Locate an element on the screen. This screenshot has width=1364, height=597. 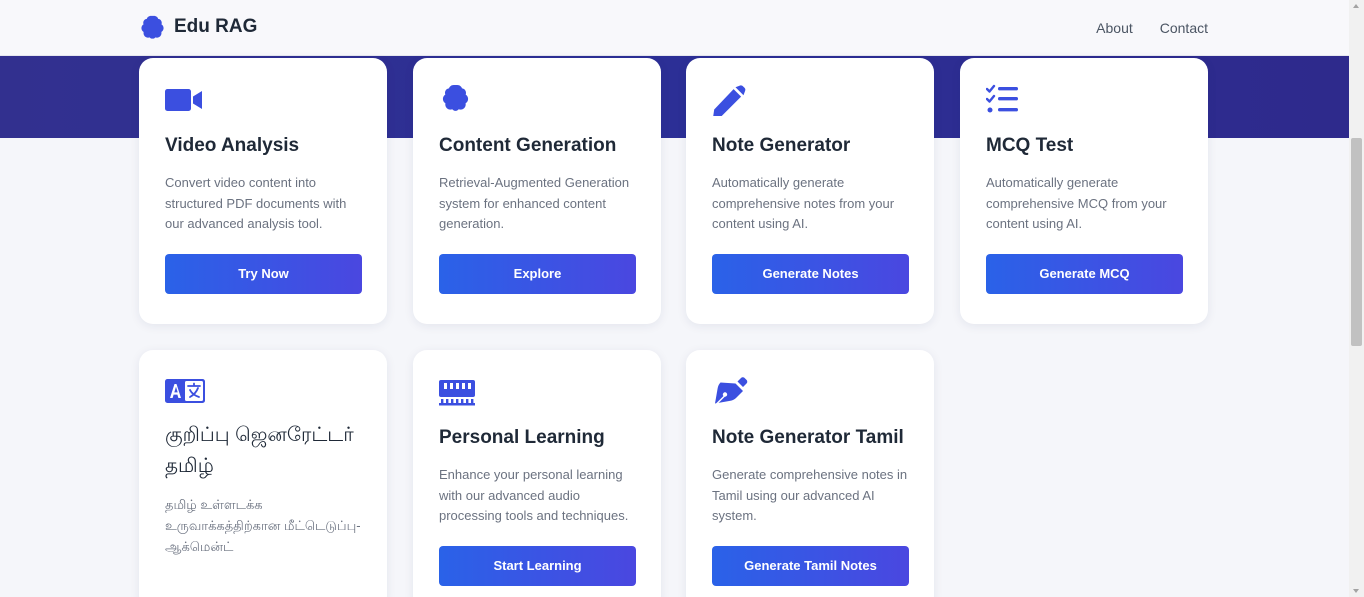
nav-links: About Contact is located at coordinates (1152, 28).